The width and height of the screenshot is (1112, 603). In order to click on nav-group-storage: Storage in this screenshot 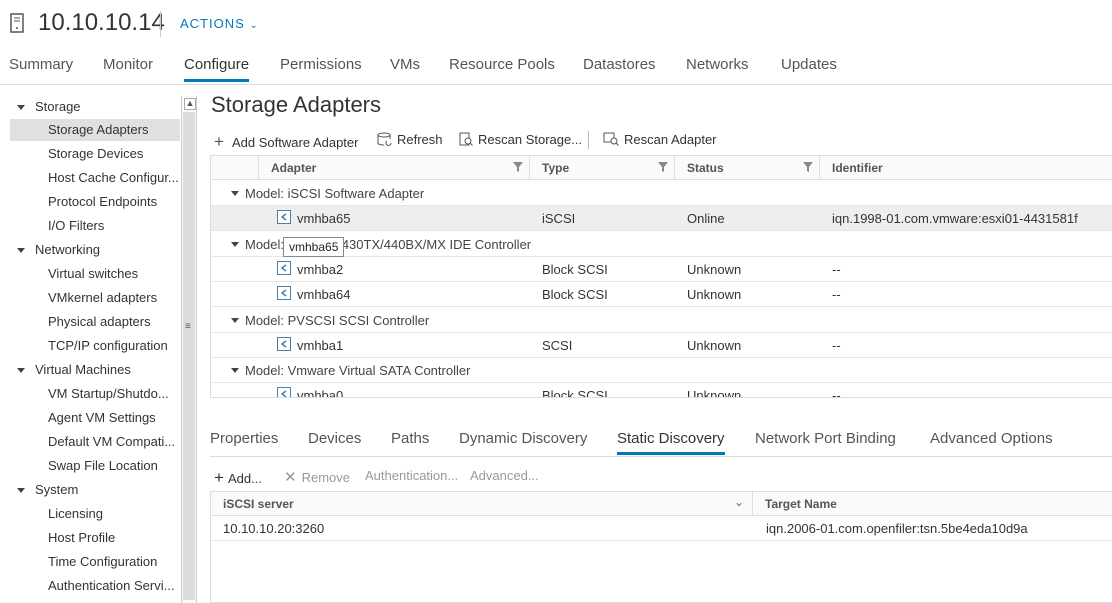, I will do `click(90, 107)`.